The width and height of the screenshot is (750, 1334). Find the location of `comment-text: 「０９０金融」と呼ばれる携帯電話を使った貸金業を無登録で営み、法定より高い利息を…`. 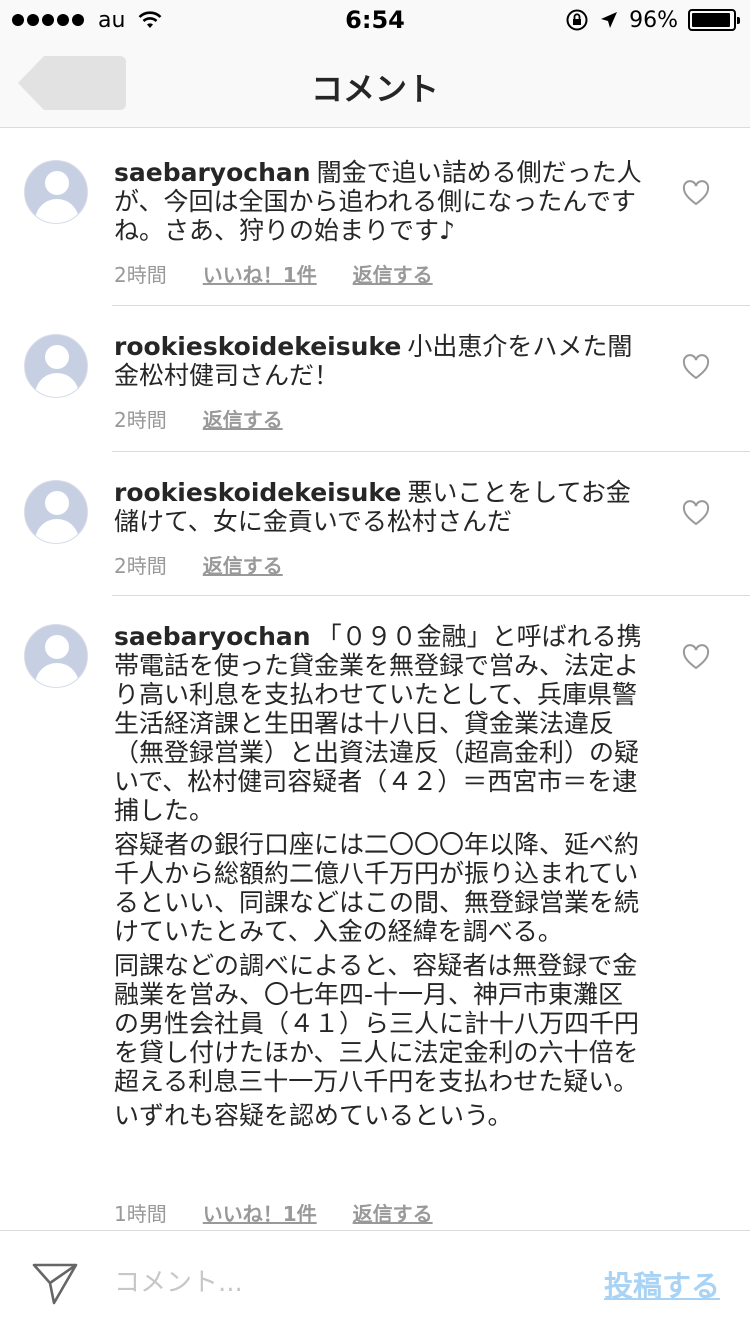

comment-text: 「０９０金融」と呼ばれる携帯電話を使った貸金業を無登録で営み、法定より高い利息を… is located at coordinates (378, 723).